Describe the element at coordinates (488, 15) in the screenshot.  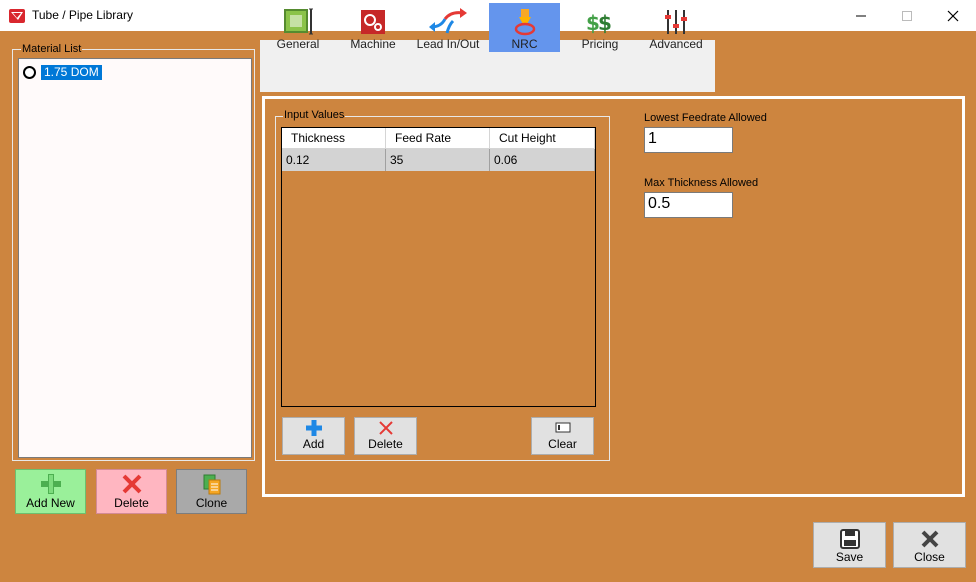
I see `title-bar: Tube / Pipe Library` at that location.